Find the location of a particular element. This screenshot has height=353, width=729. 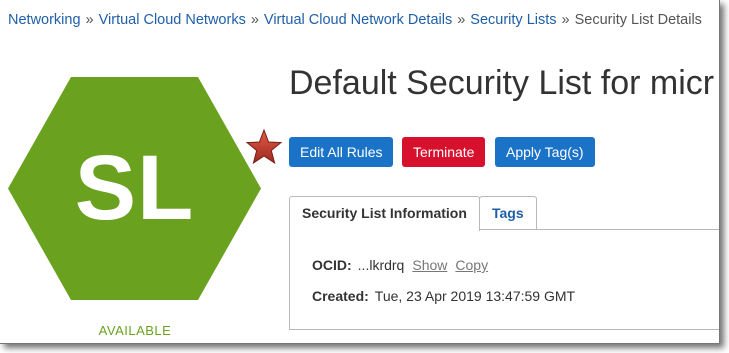

created-row: Created: Tue, 23 Apr 2019 13:47:59 GMT is located at coordinates (443, 296).